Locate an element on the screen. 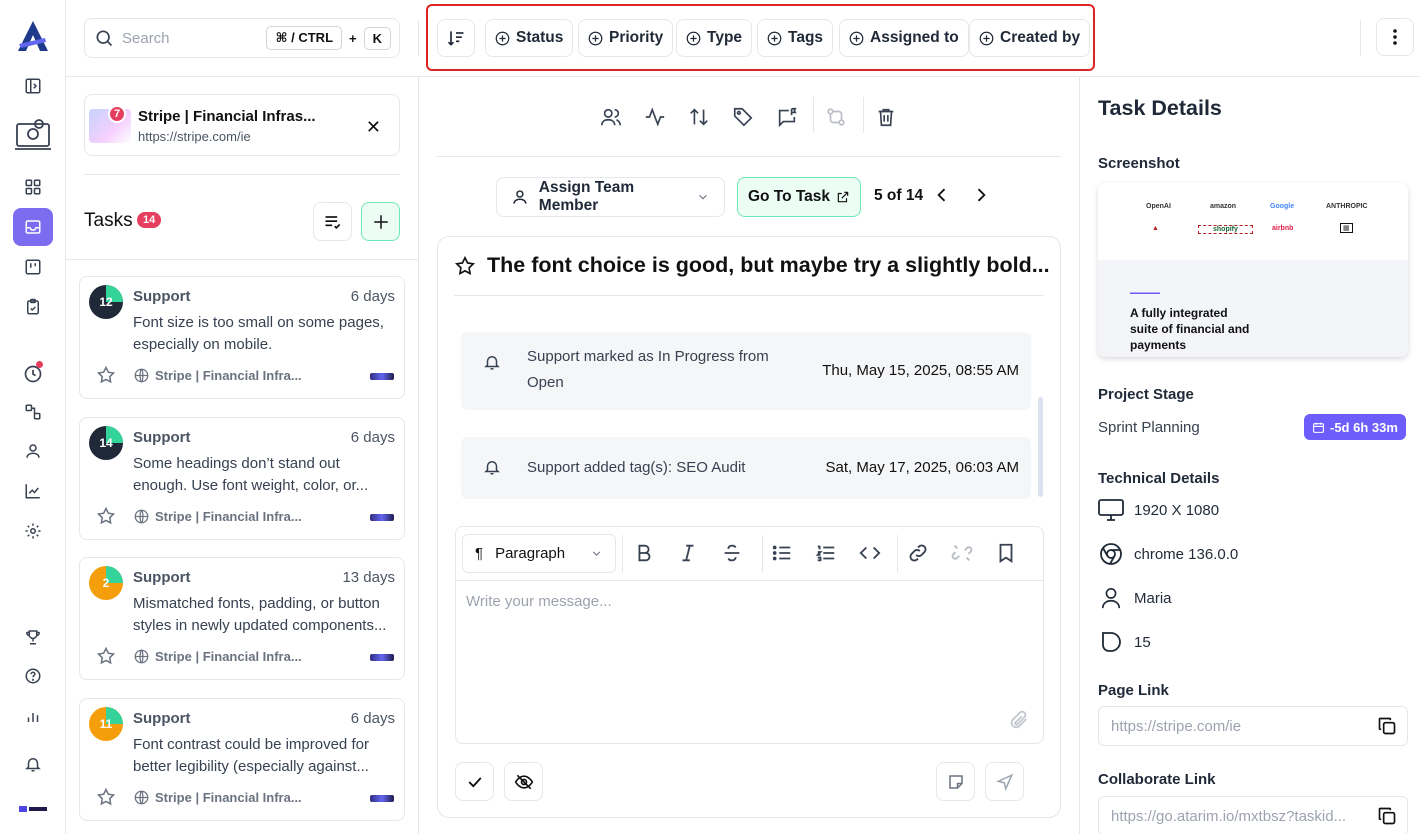 The width and height of the screenshot is (1420, 834). sort-button is located at coordinates (456, 38).